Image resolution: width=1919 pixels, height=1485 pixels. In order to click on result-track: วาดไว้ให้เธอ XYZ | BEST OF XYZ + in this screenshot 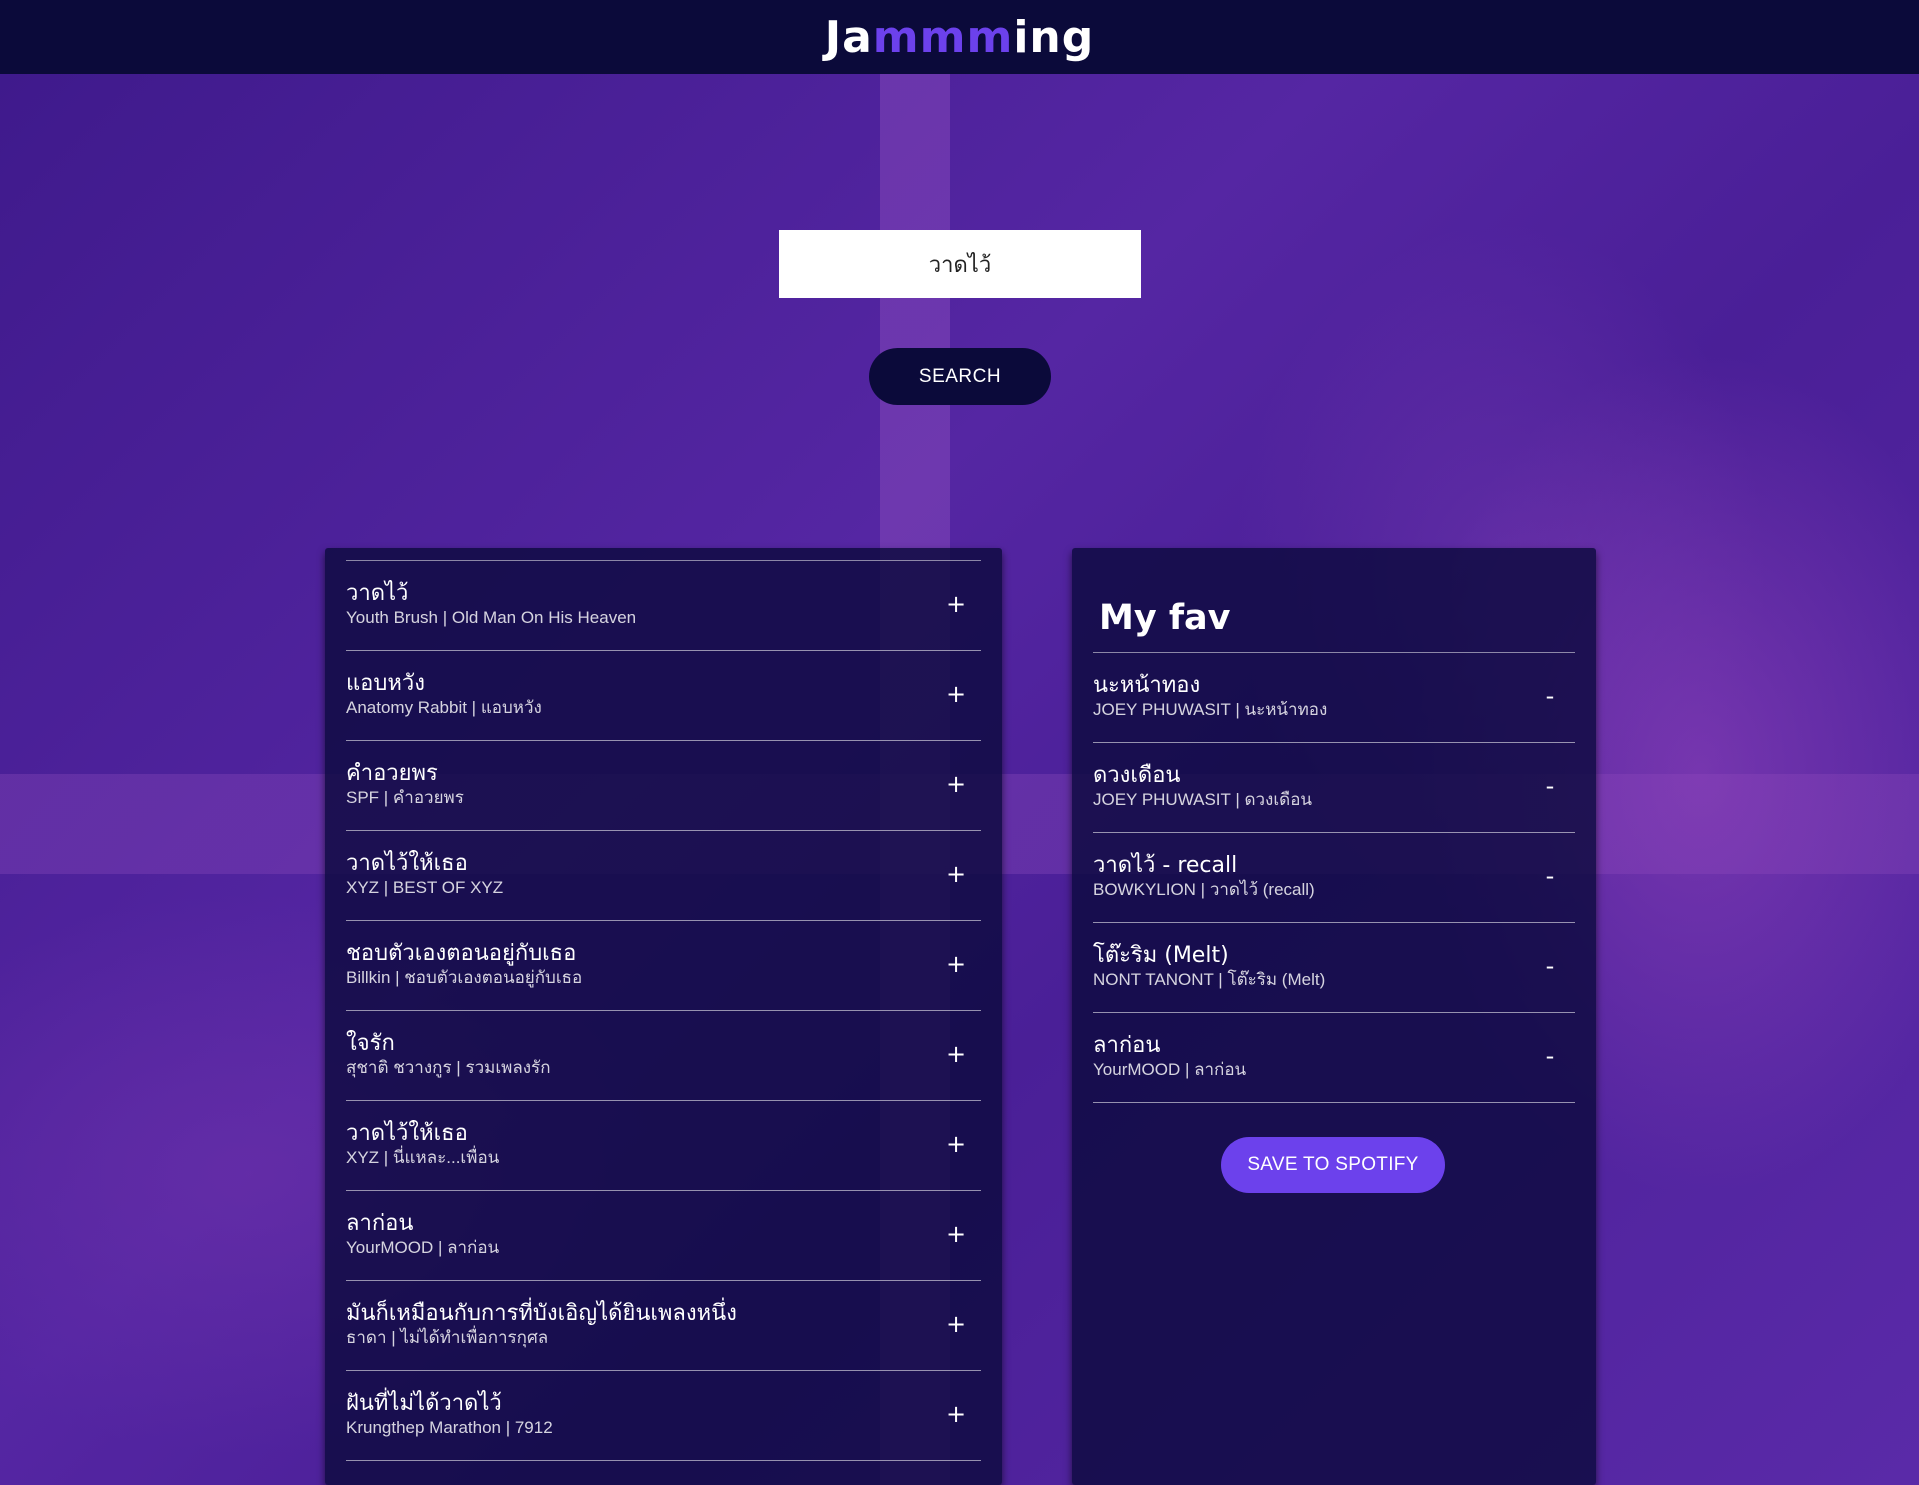, I will do `click(663, 876)`.